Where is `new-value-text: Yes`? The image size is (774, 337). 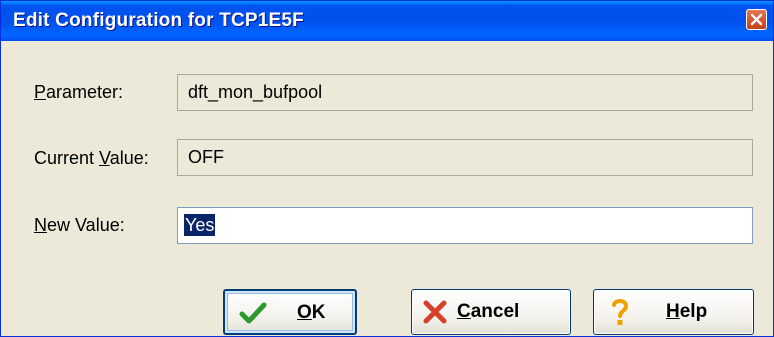 new-value-text: Yes is located at coordinates (200, 225).